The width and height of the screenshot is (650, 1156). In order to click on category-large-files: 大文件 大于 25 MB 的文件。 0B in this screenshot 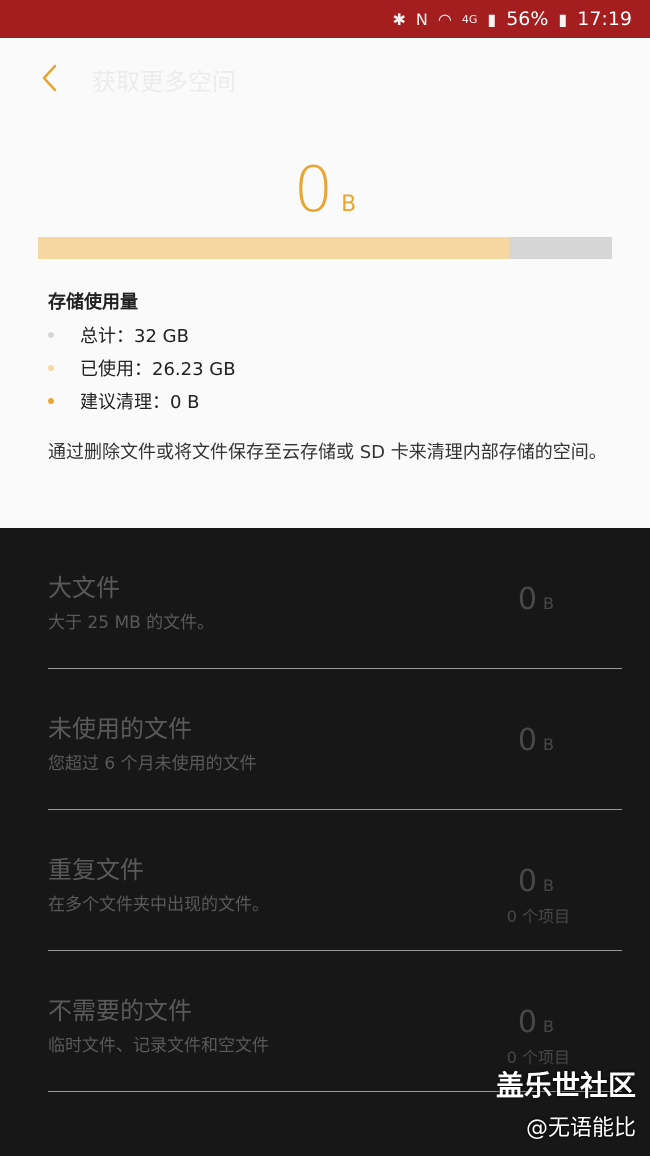, I will do `click(335, 598)`.